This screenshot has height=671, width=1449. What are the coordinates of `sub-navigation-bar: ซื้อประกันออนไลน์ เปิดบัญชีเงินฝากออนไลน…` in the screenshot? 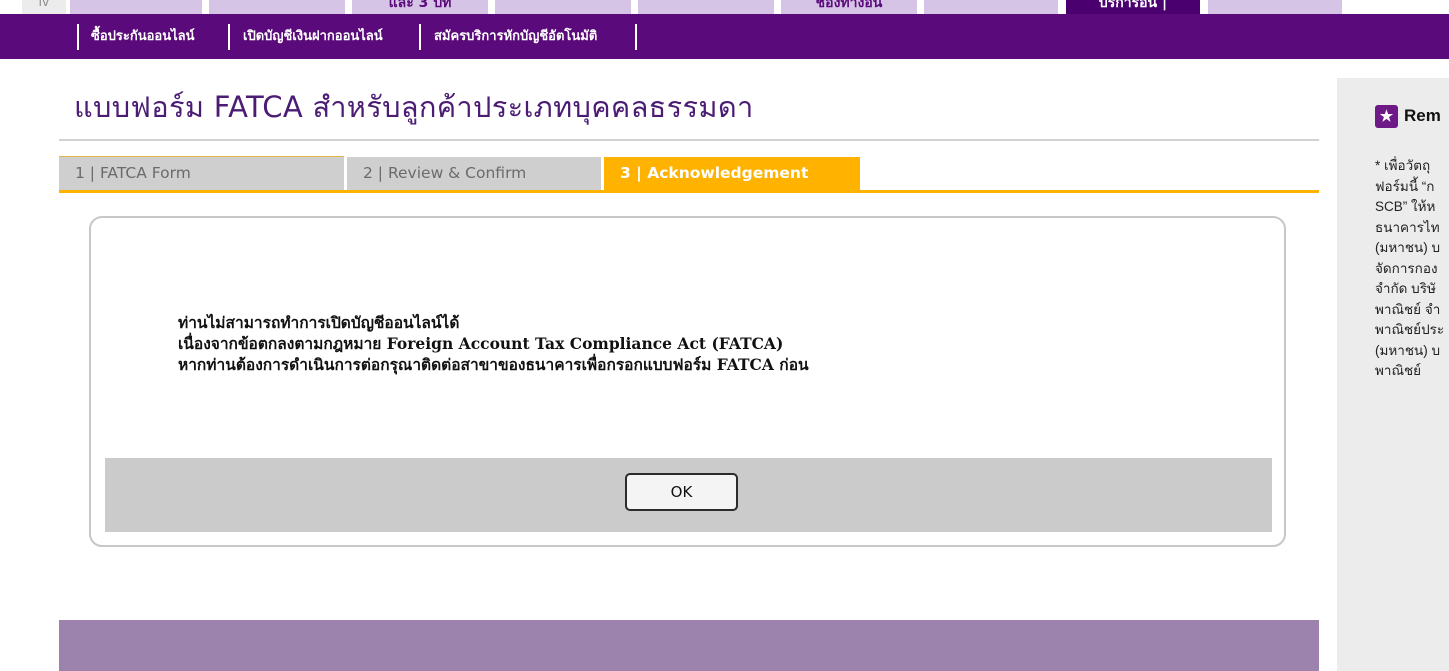 It's located at (724, 36).